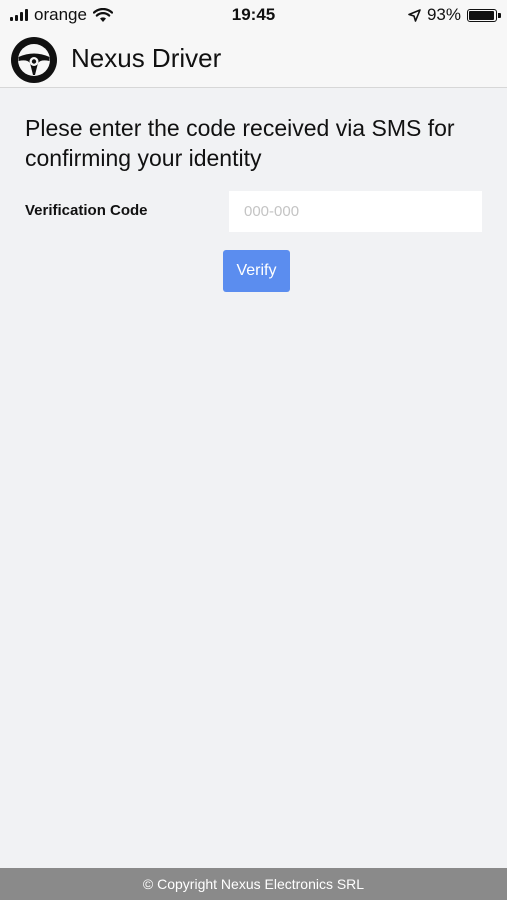  I want to click on verification-code-label: Verification Code, so click(86, 210).